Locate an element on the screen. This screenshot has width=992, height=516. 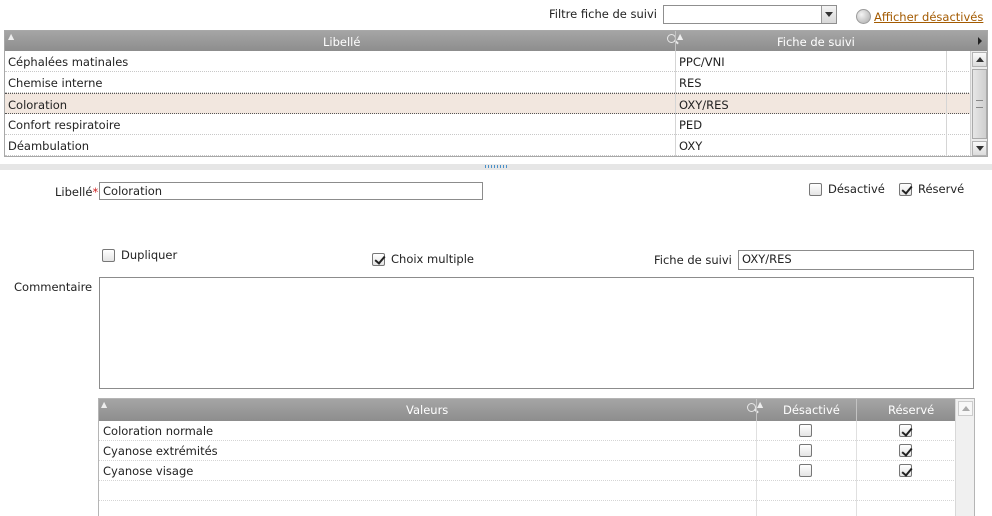
valeur-label: Coloration normale is located at coordinates (158, 431).